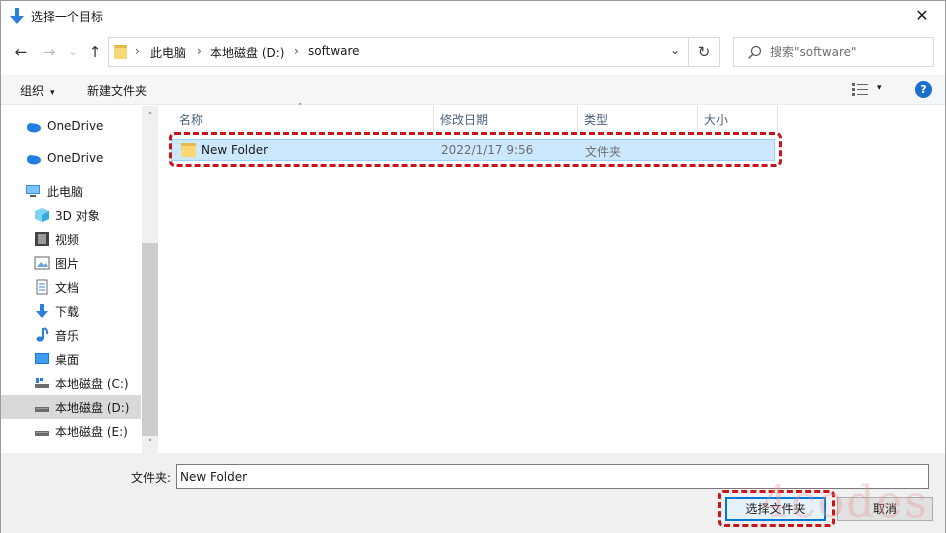 The height and width of the screenshot is (533, 946). What do you see at coordinates (150, 339) in the screenshot?
I see `scrollbar-thumb` at bounding box center [150, 339].